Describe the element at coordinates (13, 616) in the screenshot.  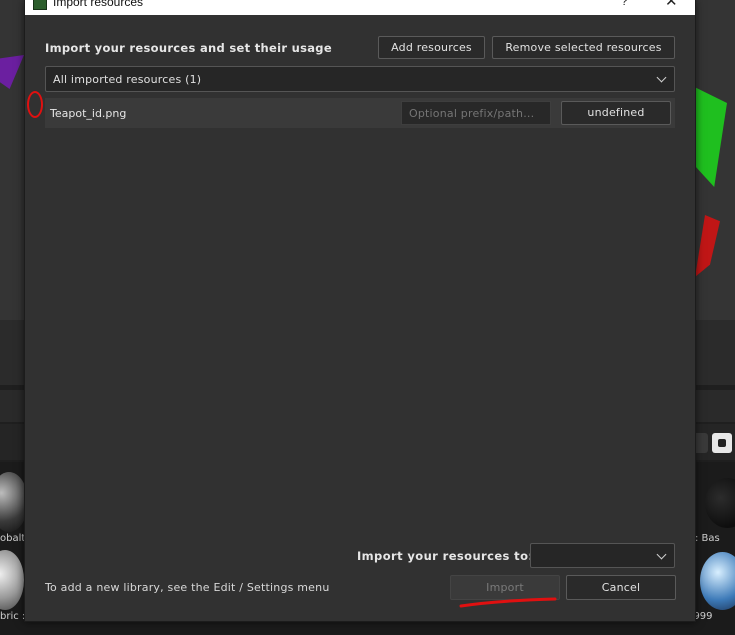
I see `thumbnail-label: bric :` at that location.